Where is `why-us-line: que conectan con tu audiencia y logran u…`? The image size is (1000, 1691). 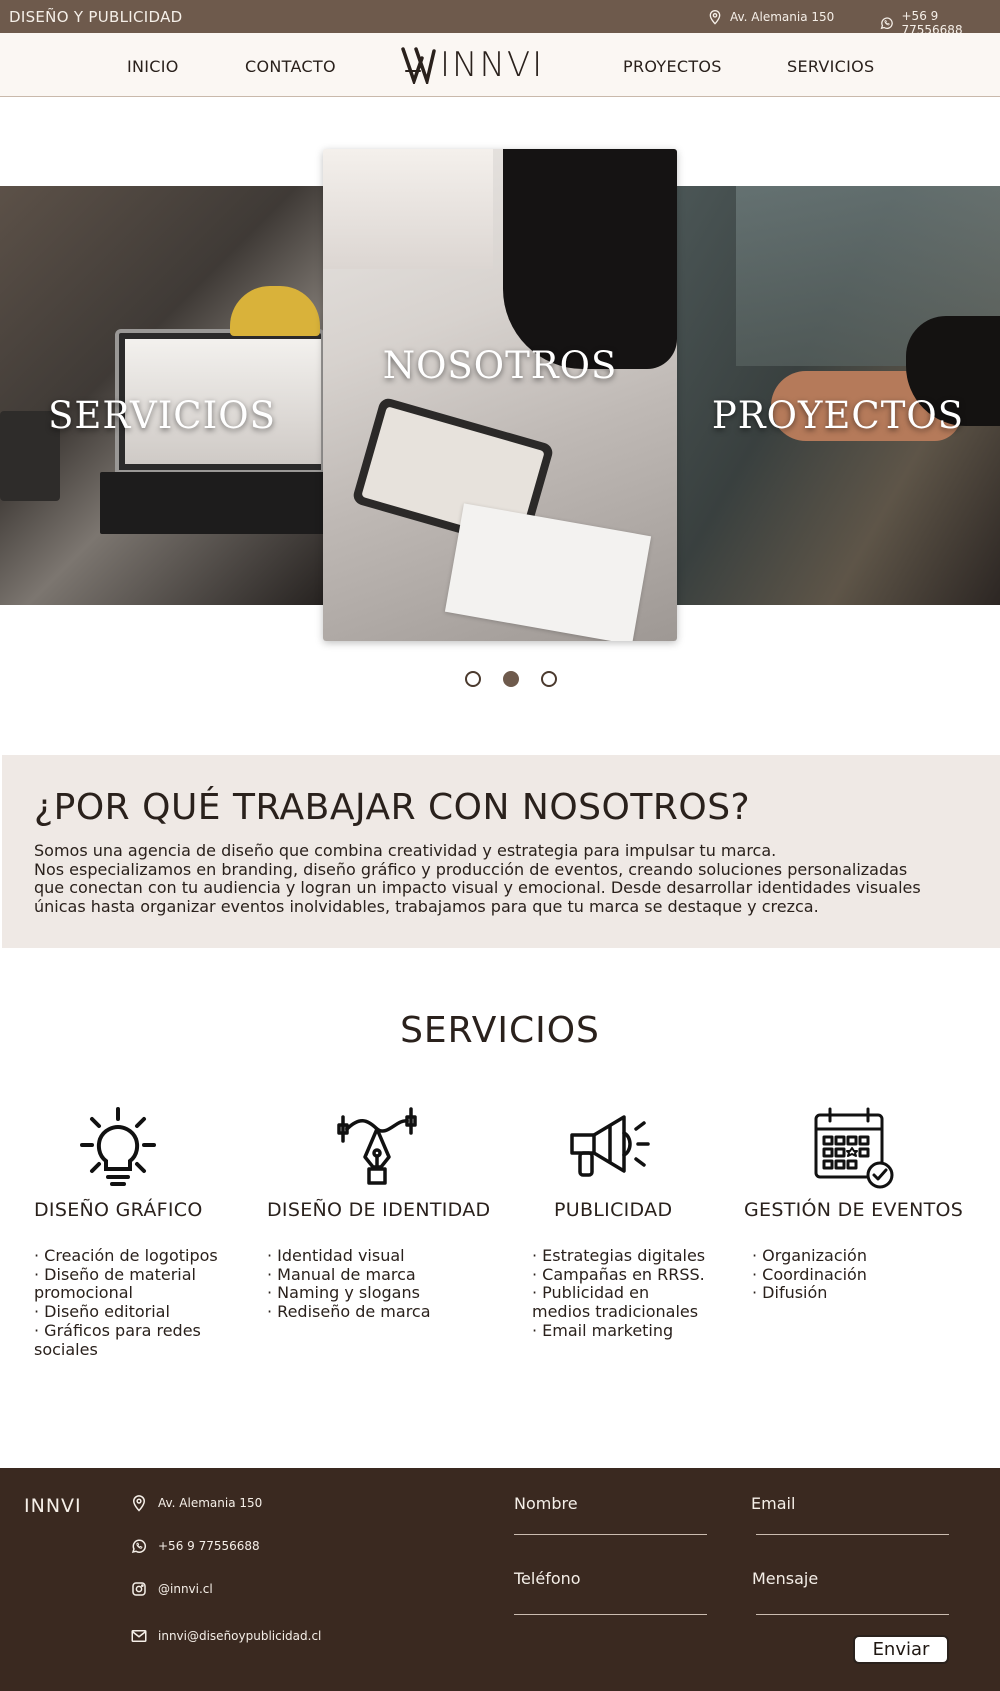
why-us-line: que conectan con tu audiencia y logran u… is located at coordinates (477, 887).